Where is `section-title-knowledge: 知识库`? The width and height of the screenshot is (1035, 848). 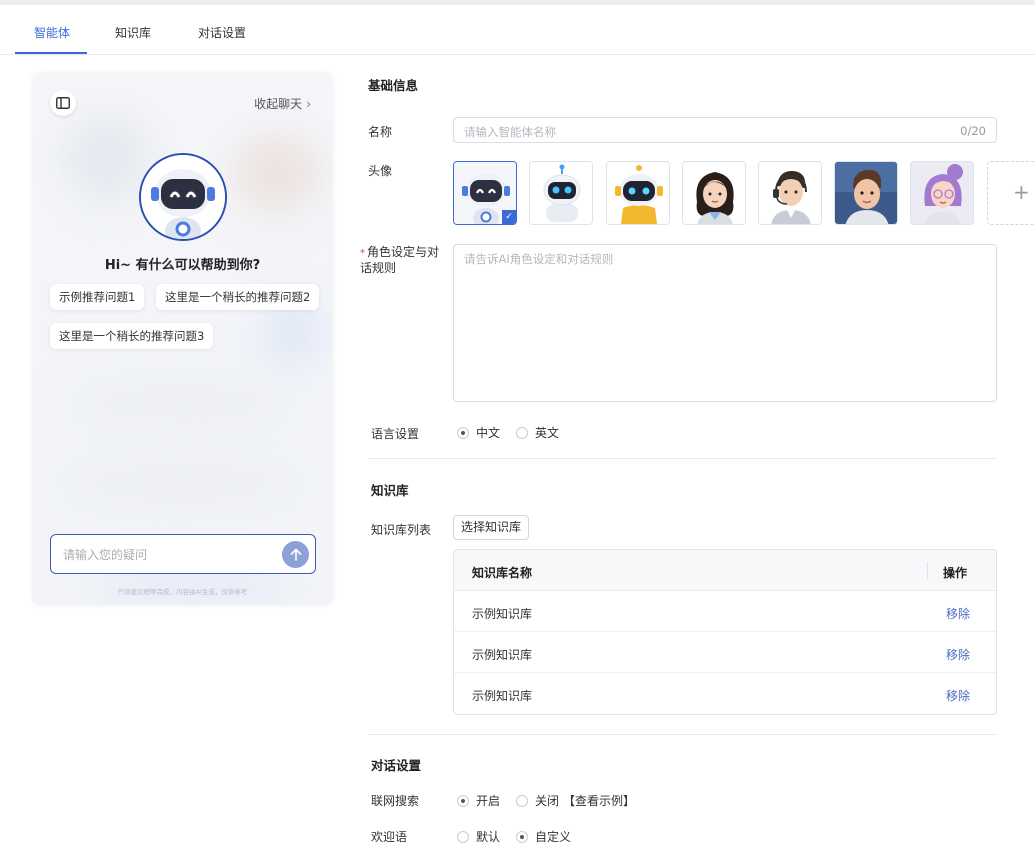 section-title-knowledge: 知识库 is located at coordinates (390, 490).